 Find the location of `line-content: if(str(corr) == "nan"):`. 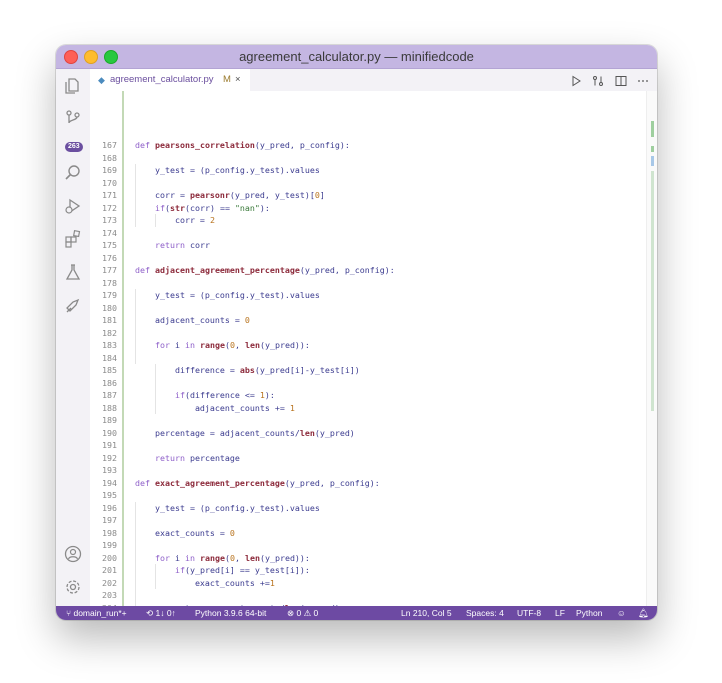

line-content: if(str(corr) == "nan"): is located at coordinates (212, 207).